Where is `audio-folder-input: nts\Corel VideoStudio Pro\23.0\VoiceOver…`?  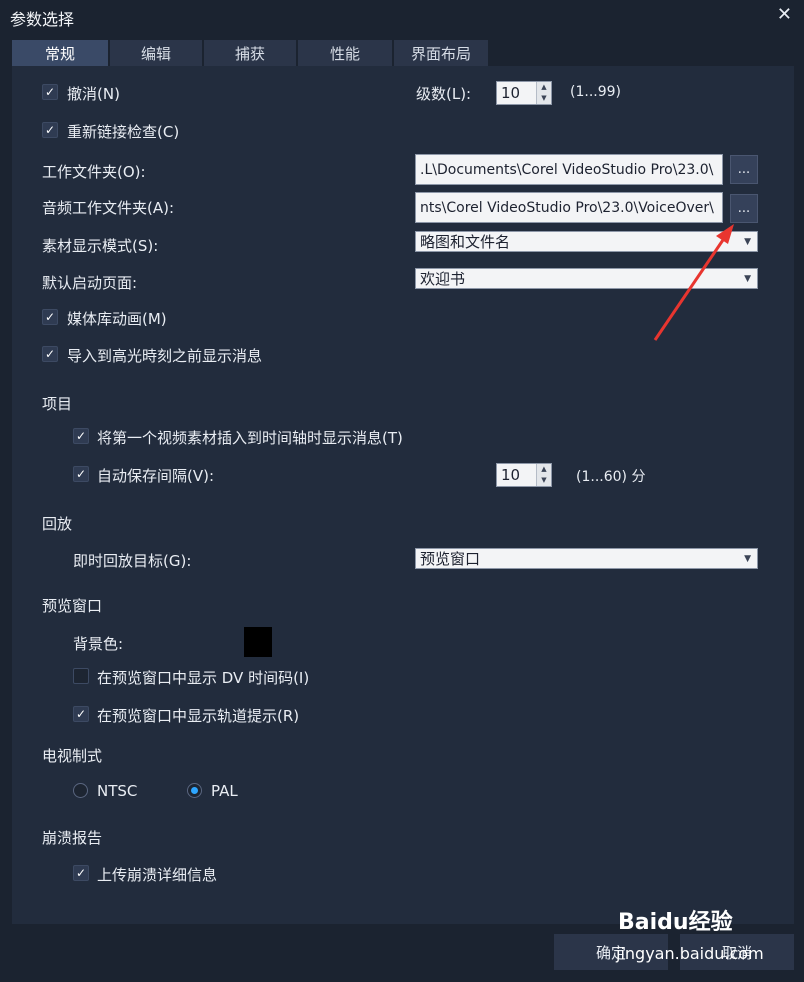
audio-folder-input: nts\Corel VideoStudio Pro\23.0\VoiceOver… is located at coordinates (569, 207).